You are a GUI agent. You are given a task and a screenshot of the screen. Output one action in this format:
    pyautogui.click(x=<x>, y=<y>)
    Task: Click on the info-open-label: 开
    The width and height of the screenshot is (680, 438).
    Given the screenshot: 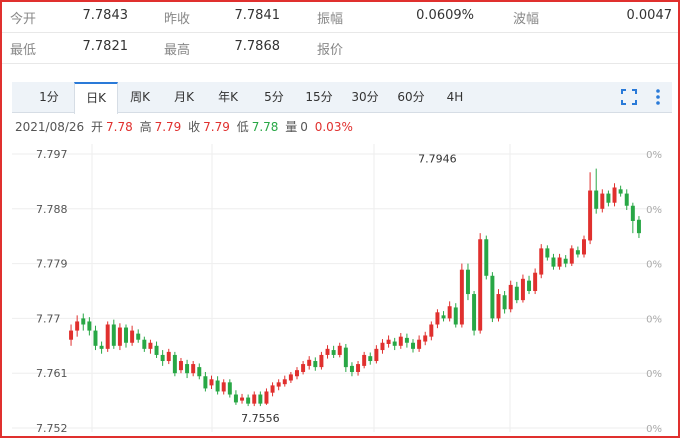 What is the action you would take?
    pyautogui.click(x=97, y=127)
    